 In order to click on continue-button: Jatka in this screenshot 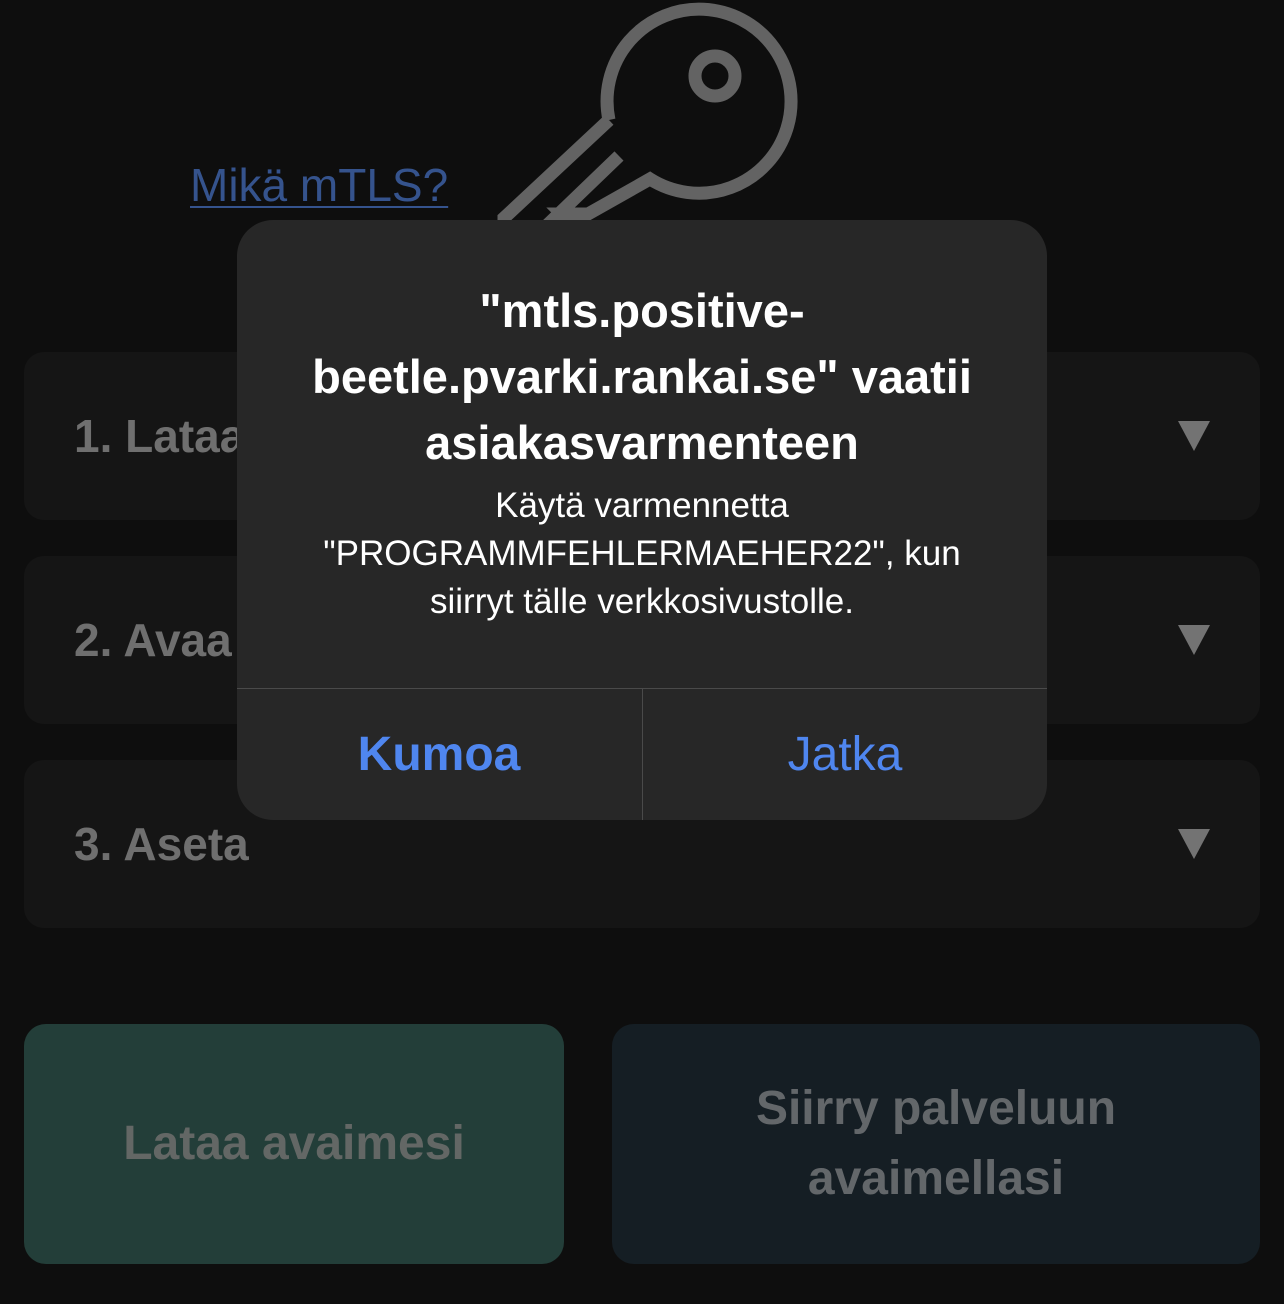, I will do `click(845, 754)`.